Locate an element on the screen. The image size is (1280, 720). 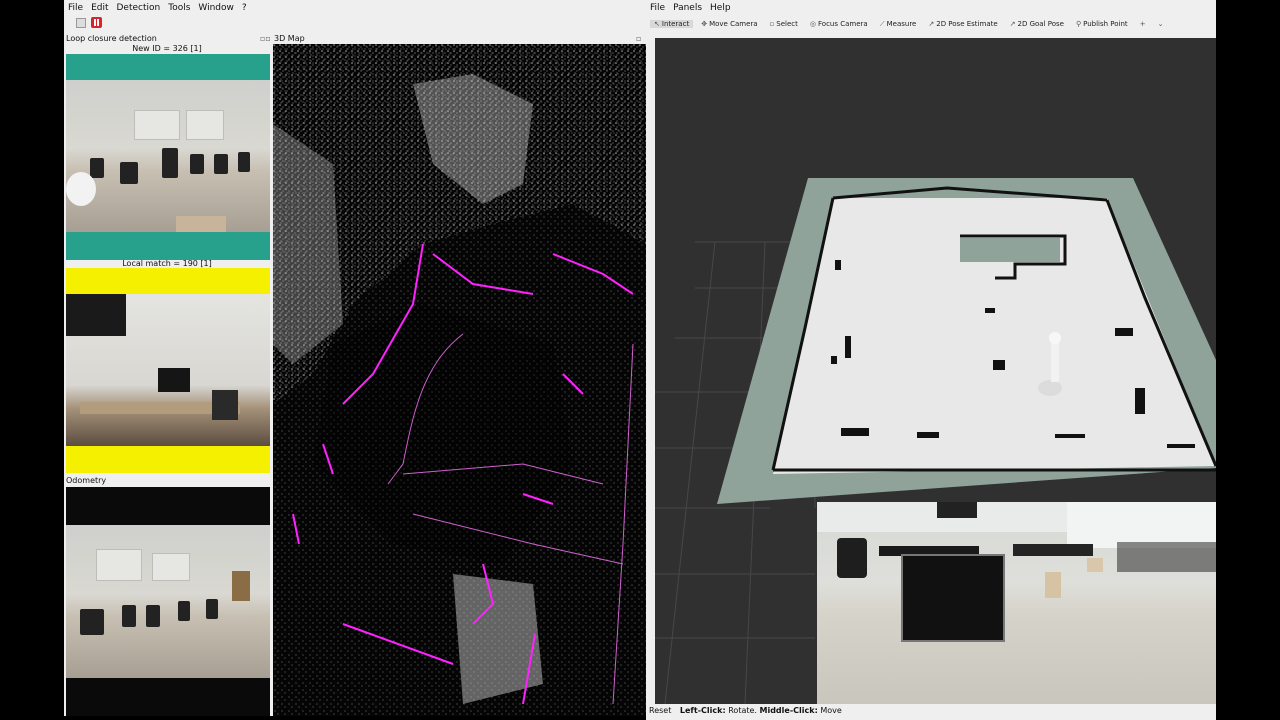
left-menubar: File Edit Detection Tools Window ? is located at coordinates (355, 8).